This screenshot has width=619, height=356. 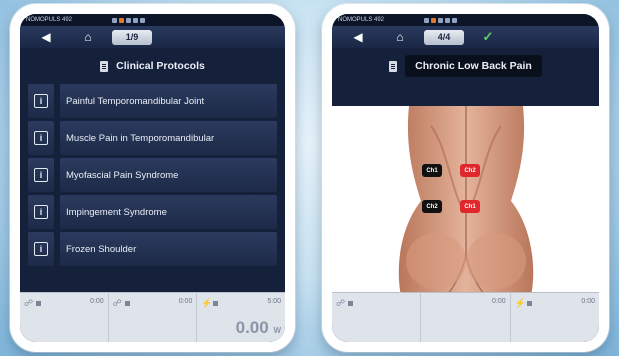 I want to click on nav-bar: ◀ ⌂ 1/9, so click(x=152, y=37).